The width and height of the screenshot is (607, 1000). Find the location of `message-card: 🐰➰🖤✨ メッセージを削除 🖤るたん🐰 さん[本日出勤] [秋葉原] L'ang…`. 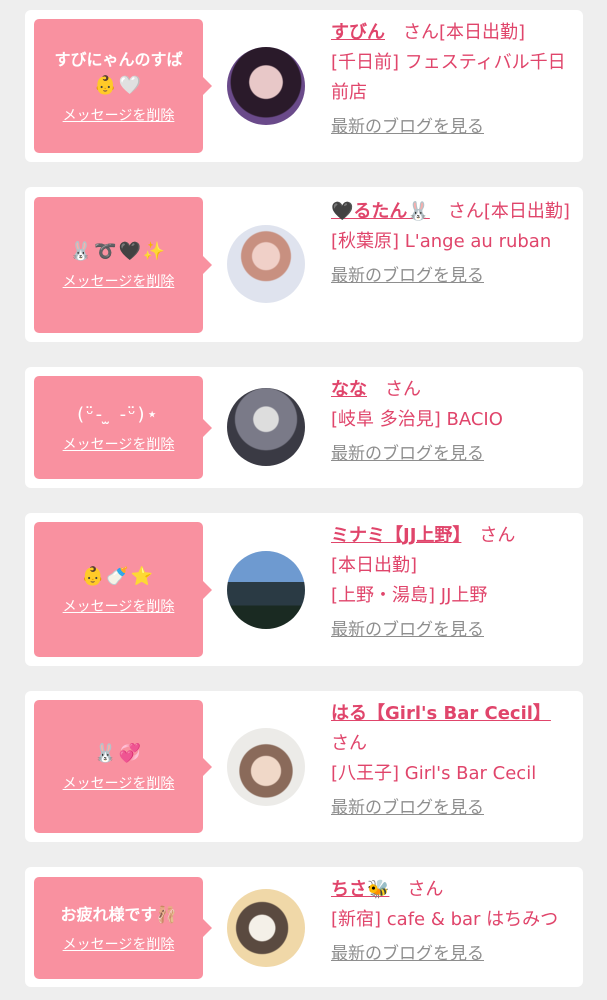

message-card: 🐰➰🖤✨ メッセージを削除 🖤るたん🐰 さん[本日出勤] [秋葉原] L'ang… is located at coordinates (304, 264).